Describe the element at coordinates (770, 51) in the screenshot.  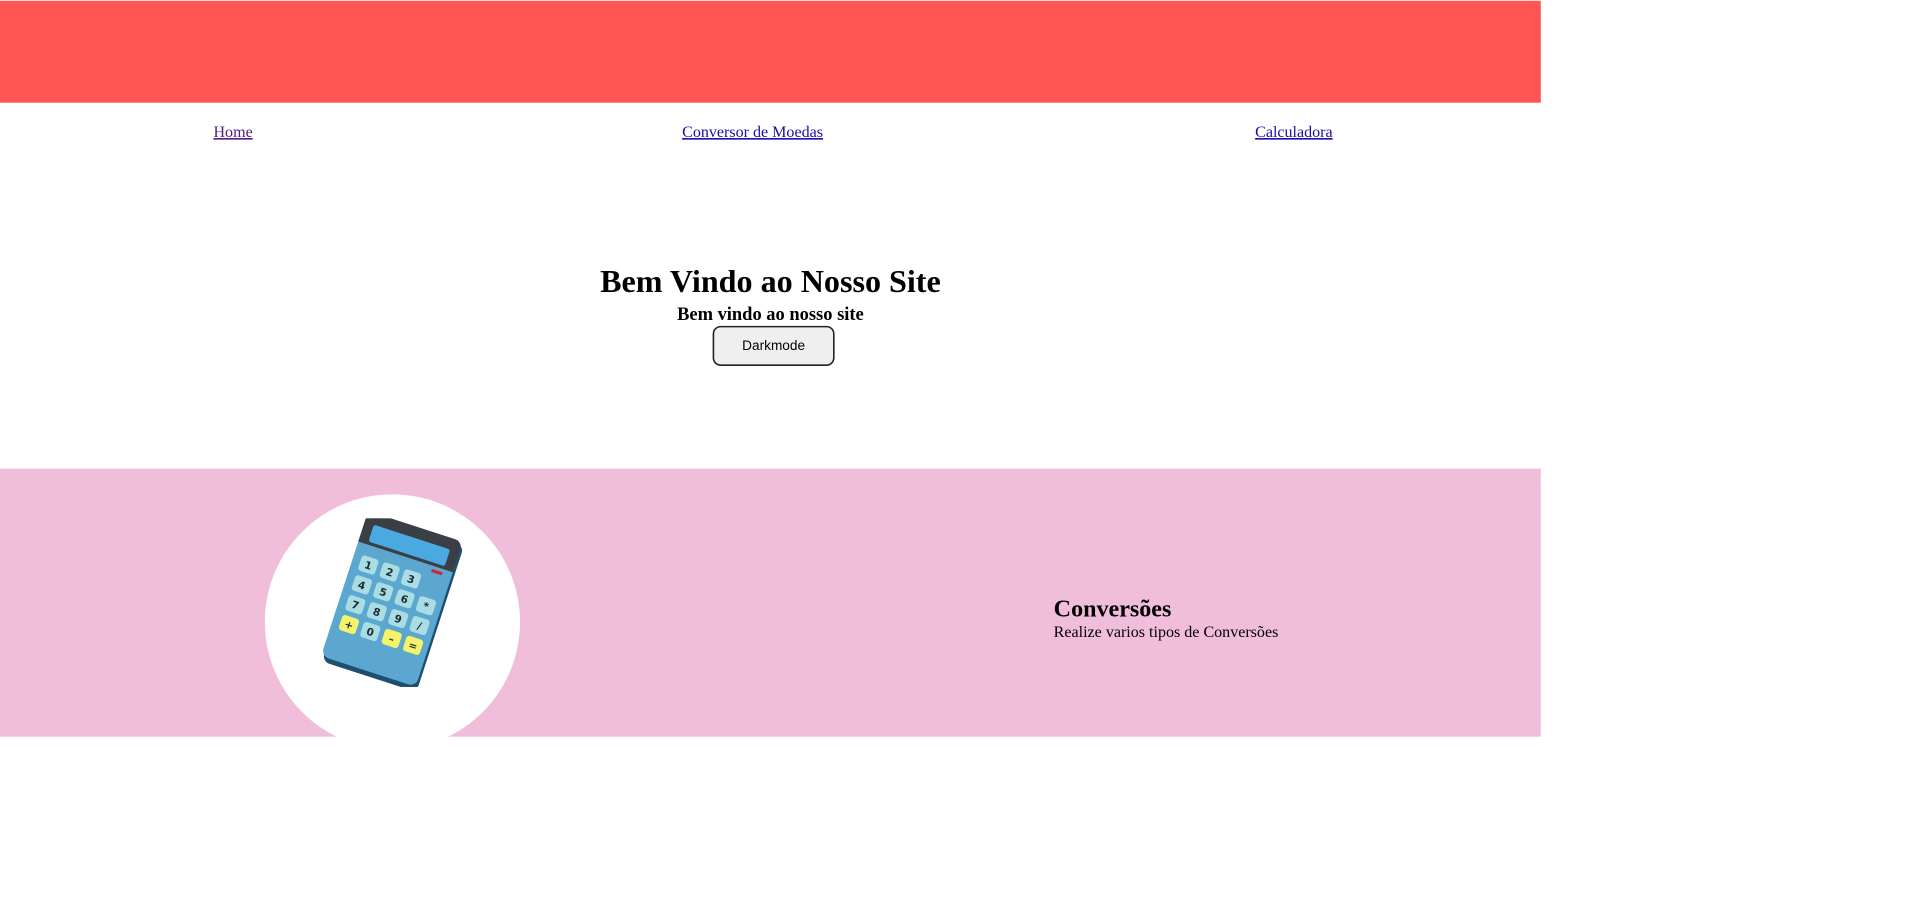
I see `top-banner` at that location.